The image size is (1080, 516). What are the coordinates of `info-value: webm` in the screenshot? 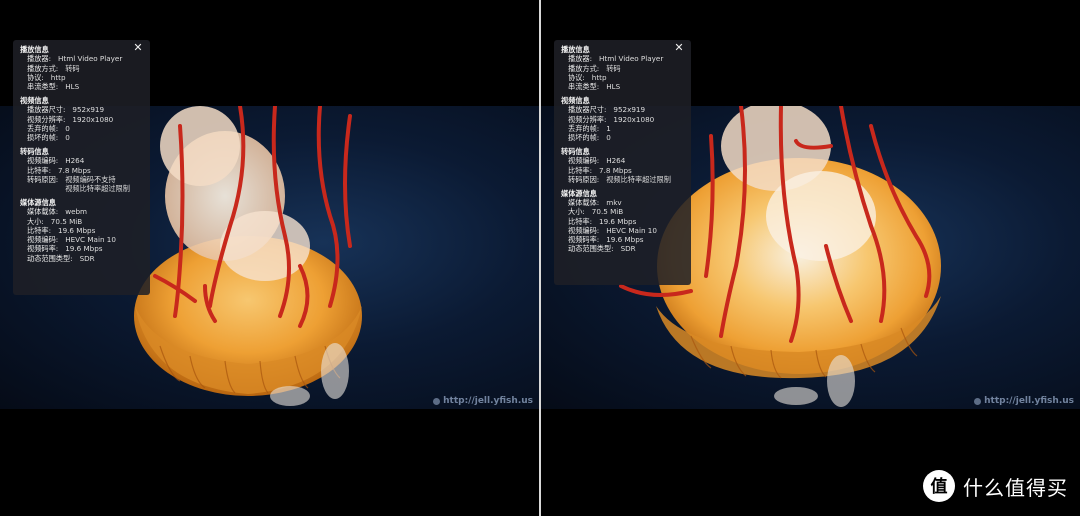 It's located at (76, 211).